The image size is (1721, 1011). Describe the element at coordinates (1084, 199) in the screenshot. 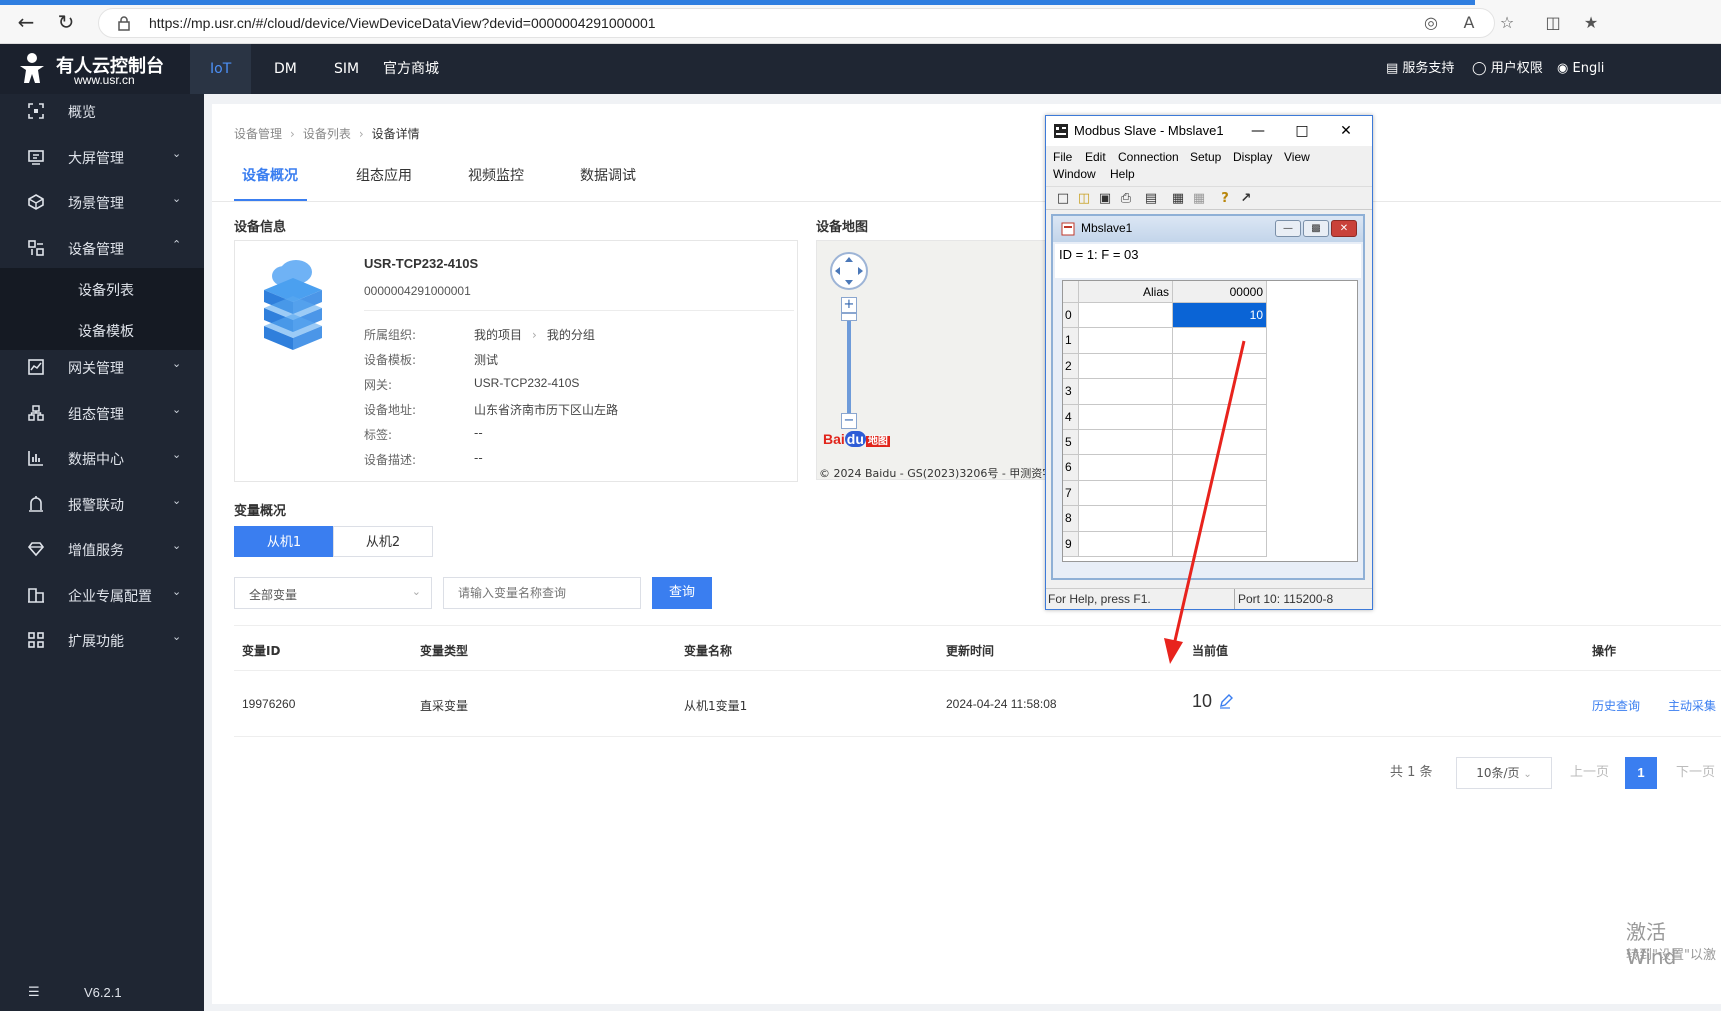

I see `open-folder-icon: ◫` at that location.